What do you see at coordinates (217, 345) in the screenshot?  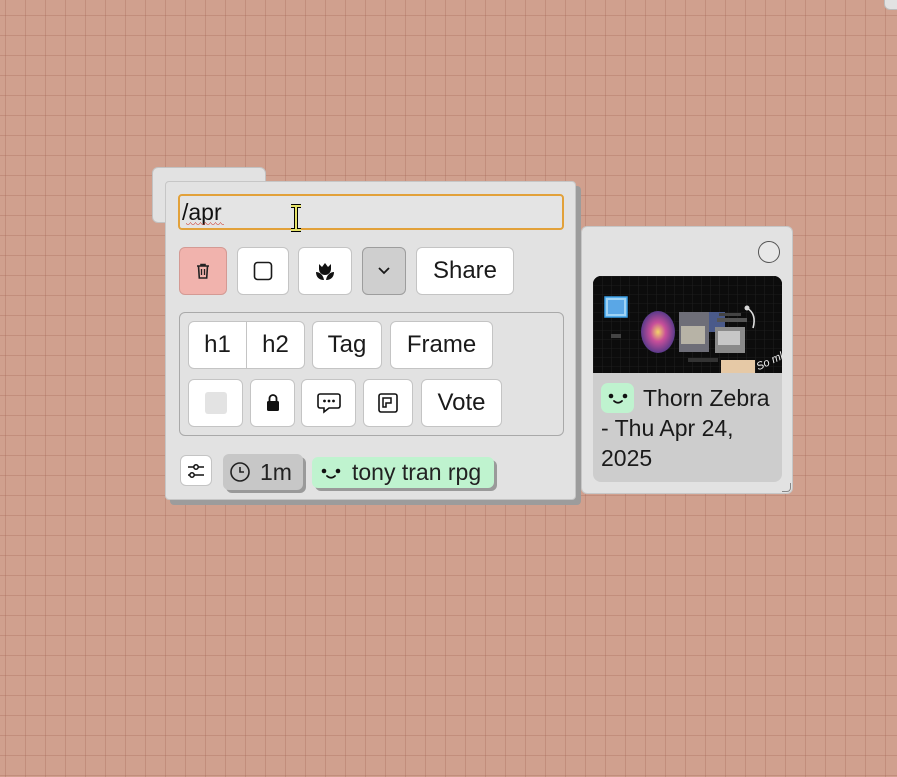 I see `heading-1-button: h1` at bounding box center [217, 345].